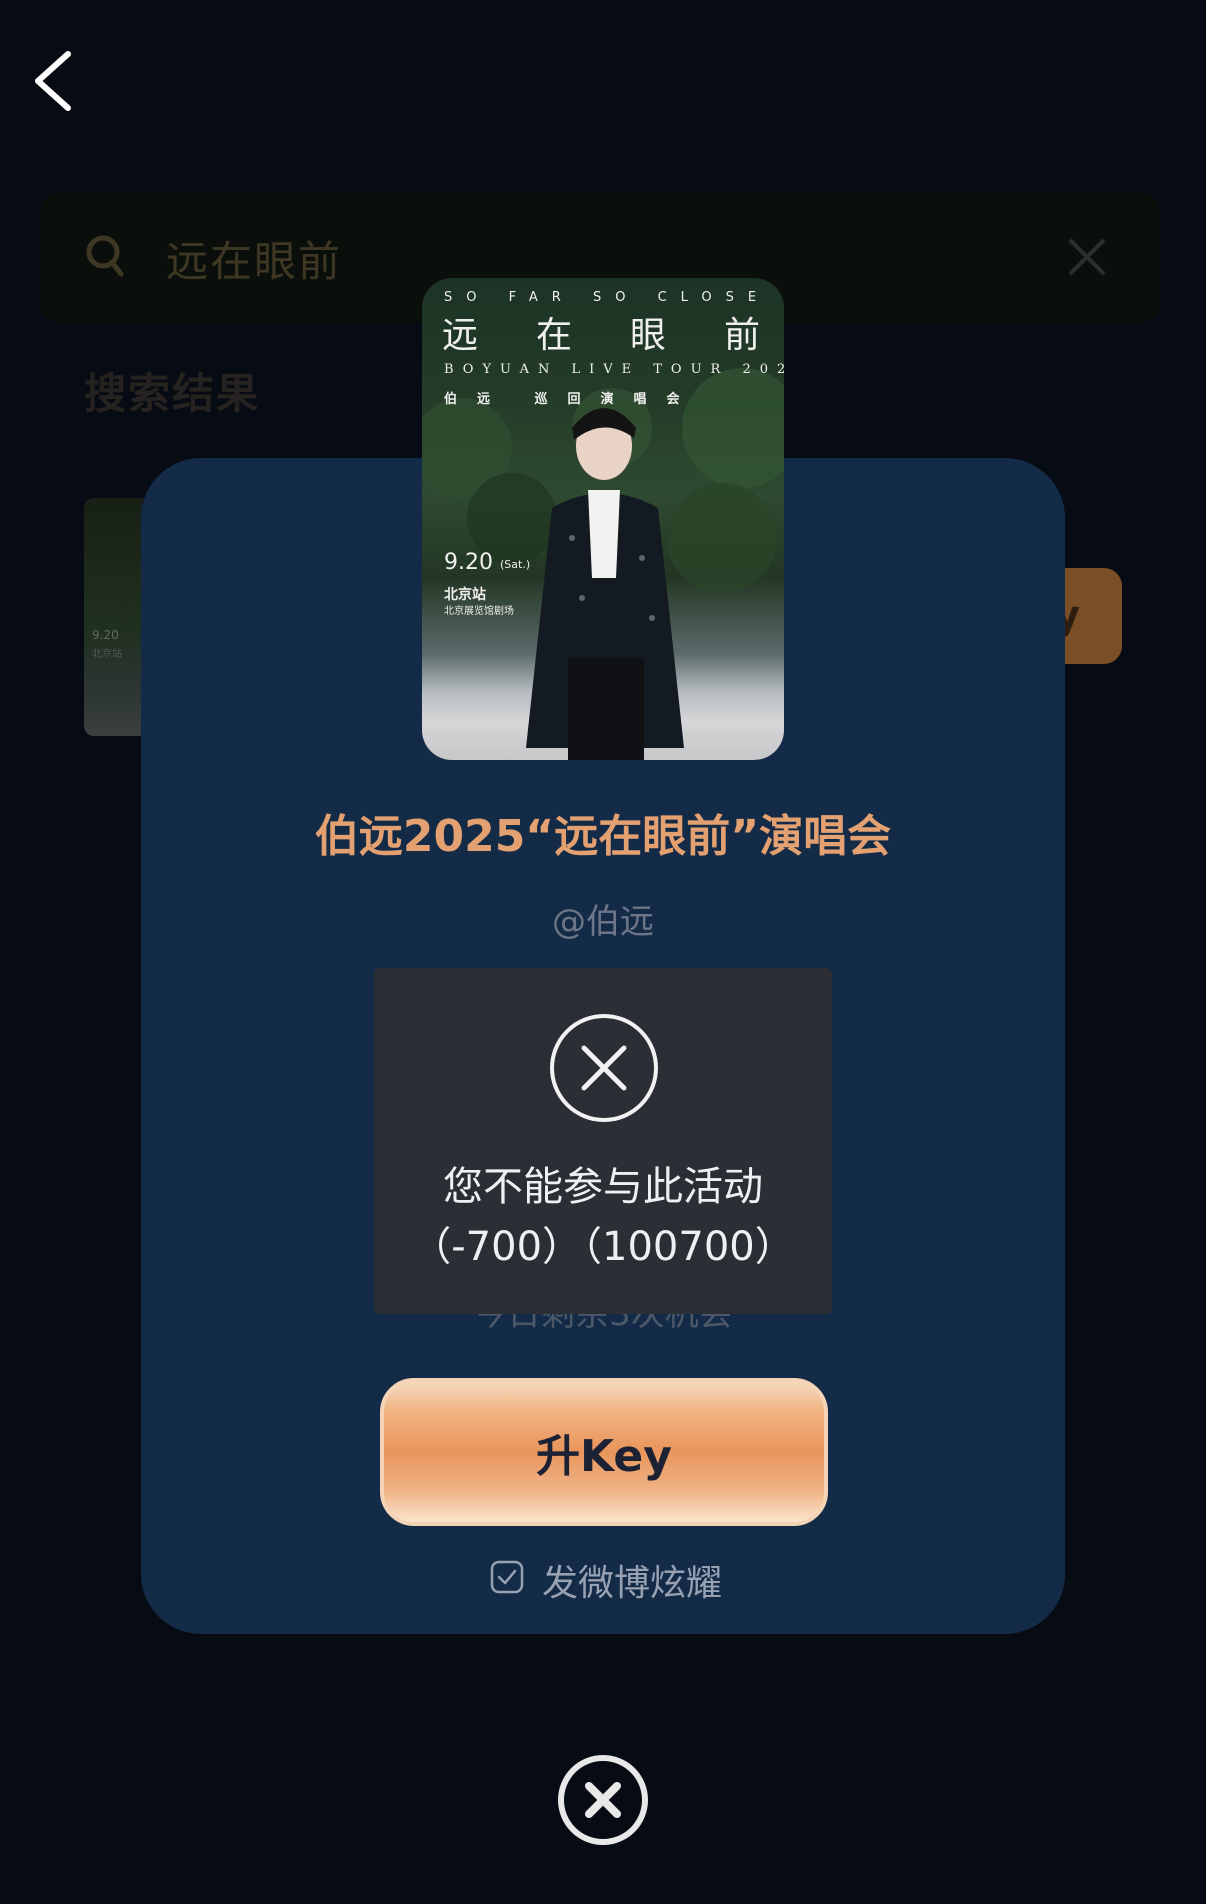 The image size is (1206, 1904). I want to click on search-query: 远在眼前, so click(254, 258).